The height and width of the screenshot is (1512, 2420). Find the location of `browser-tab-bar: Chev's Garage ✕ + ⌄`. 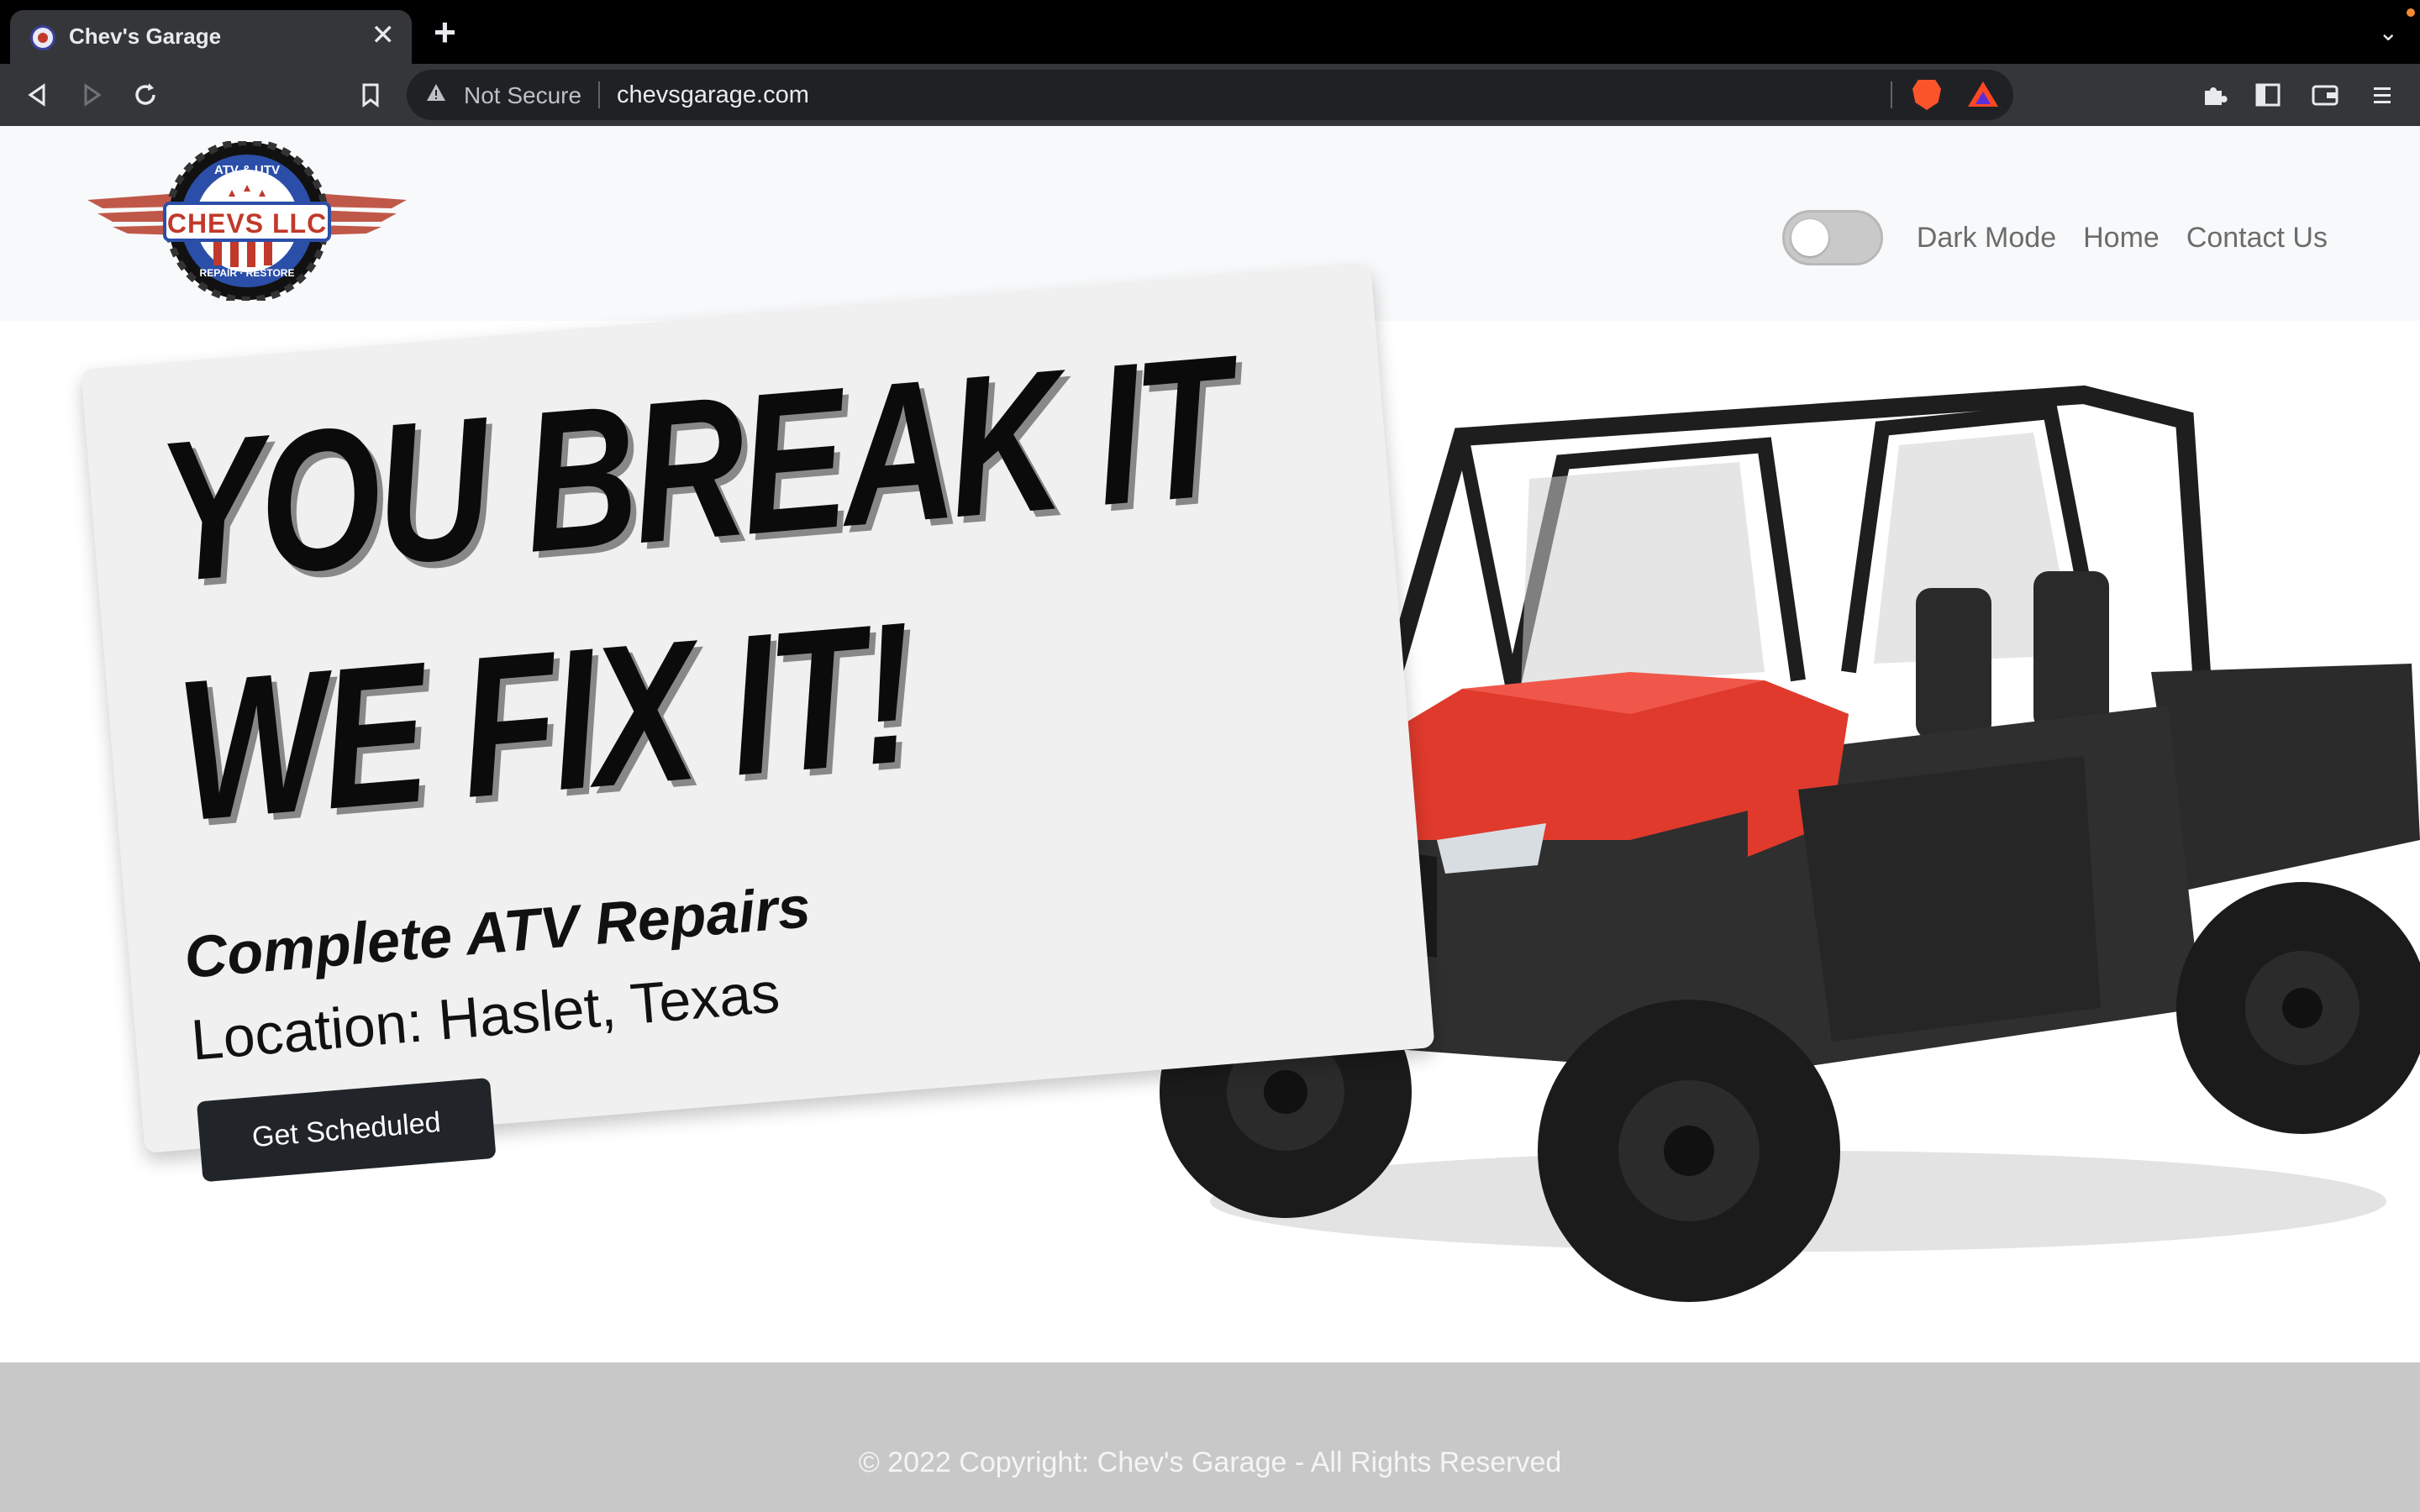

browser-tab-bar: Chev's Garage ✕ + ⌄ is located at coordinates (1210, 32).